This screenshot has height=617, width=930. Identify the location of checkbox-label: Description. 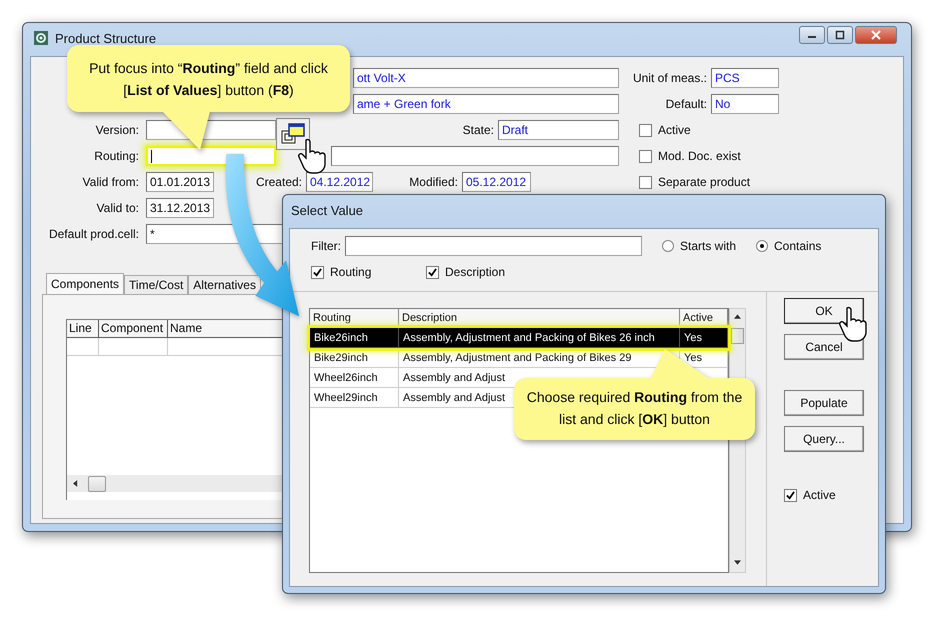
(475, 272).